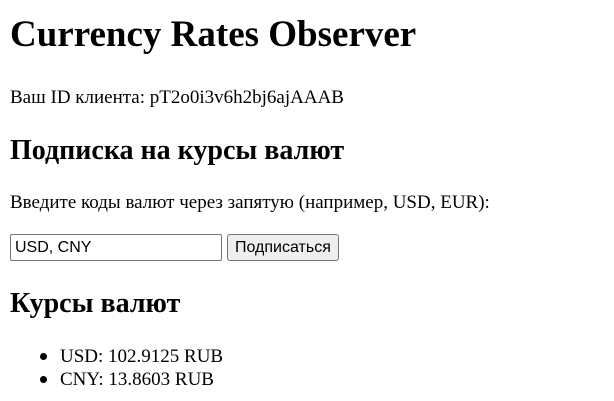 The image size is (614, 401). Describe the element at coordinates (213, 34) in the screenshot. I see `page-title: Currency Rates Observer` at that location.